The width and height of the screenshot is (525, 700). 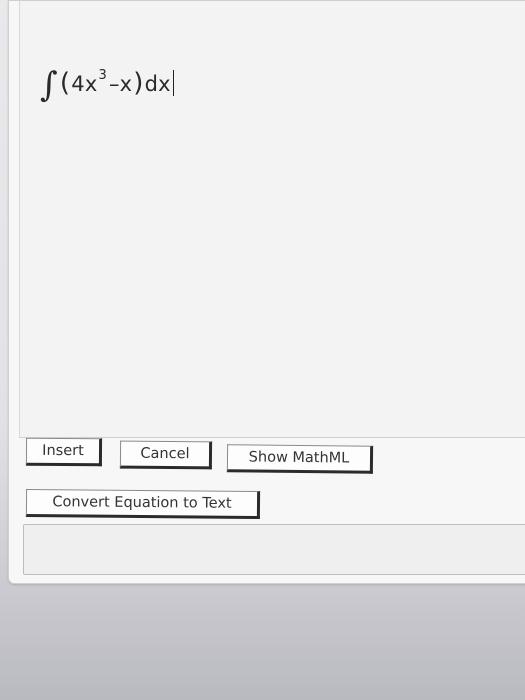 I want to click on show-mathml-button: Show MathML, so click(x=300, y=459).